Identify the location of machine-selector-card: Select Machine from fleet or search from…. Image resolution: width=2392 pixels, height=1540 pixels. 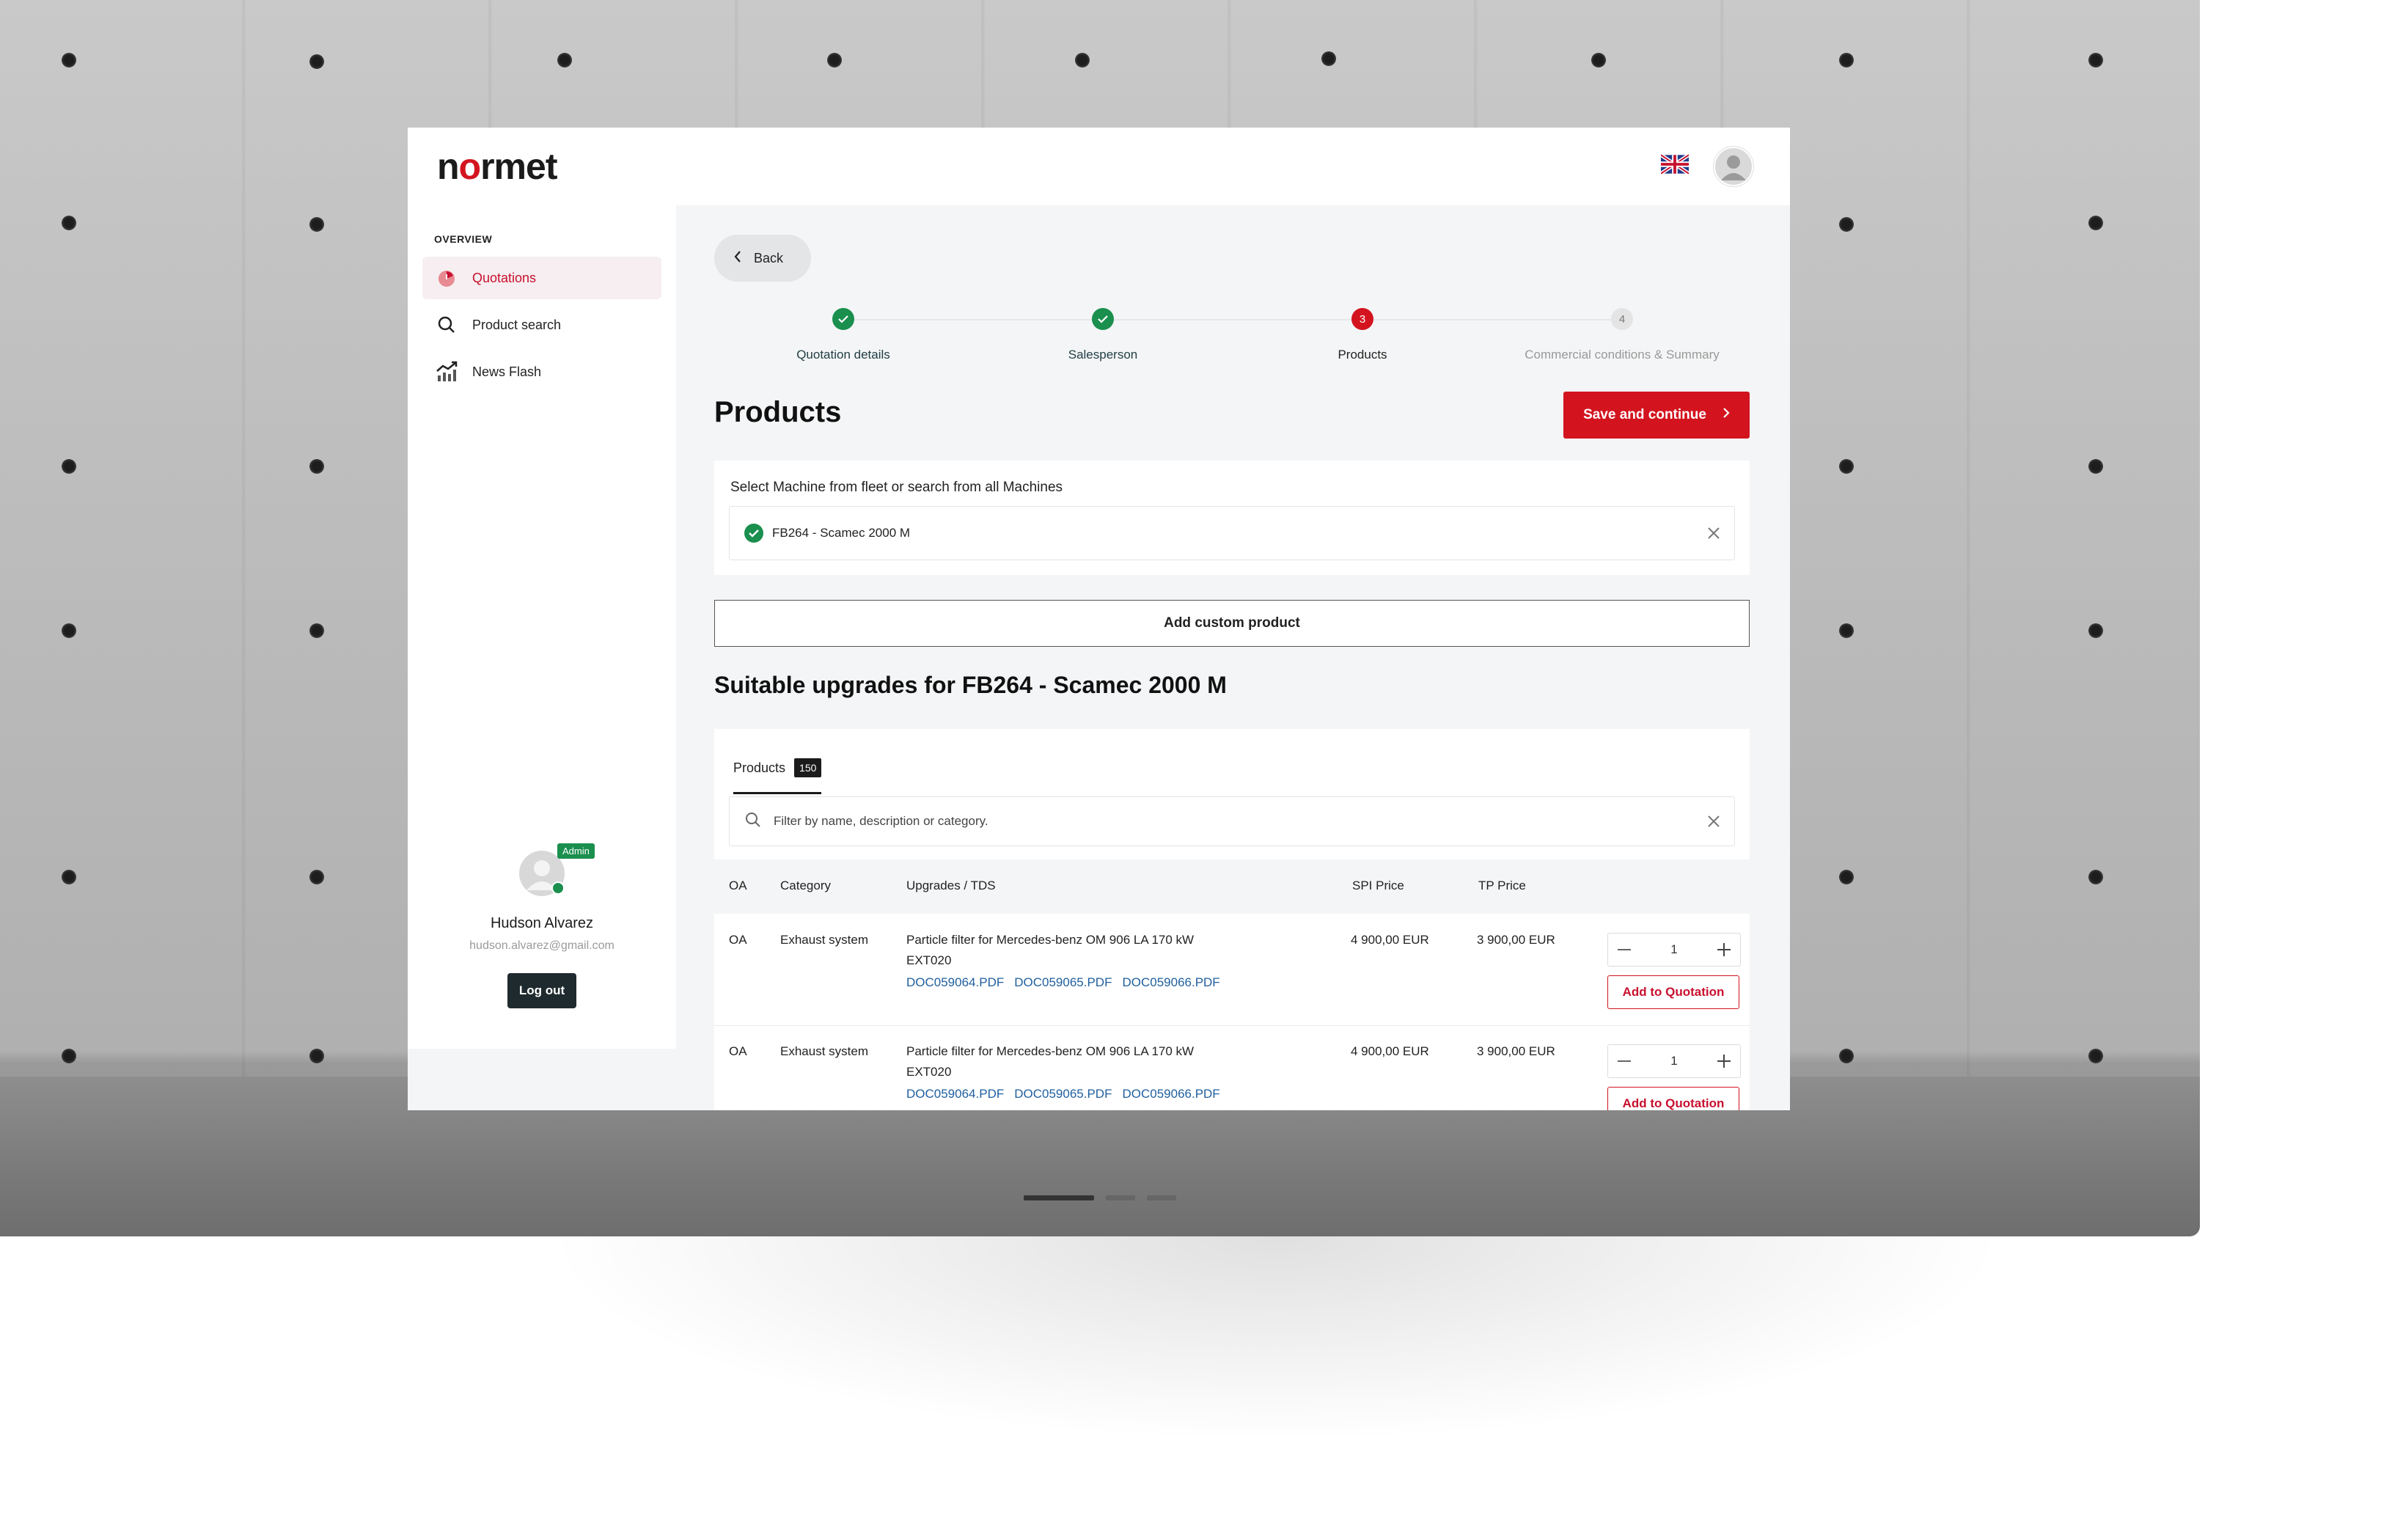
(1232, 518).